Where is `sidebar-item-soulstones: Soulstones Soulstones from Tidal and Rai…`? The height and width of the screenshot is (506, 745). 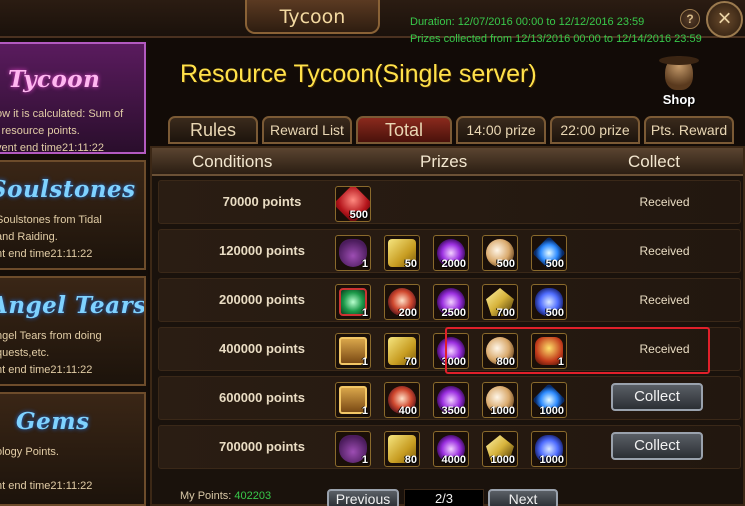
sidebar-item-soulstones: Soulstones Soulstones from Tidal and Rai… is located at coordinates (73, 215).